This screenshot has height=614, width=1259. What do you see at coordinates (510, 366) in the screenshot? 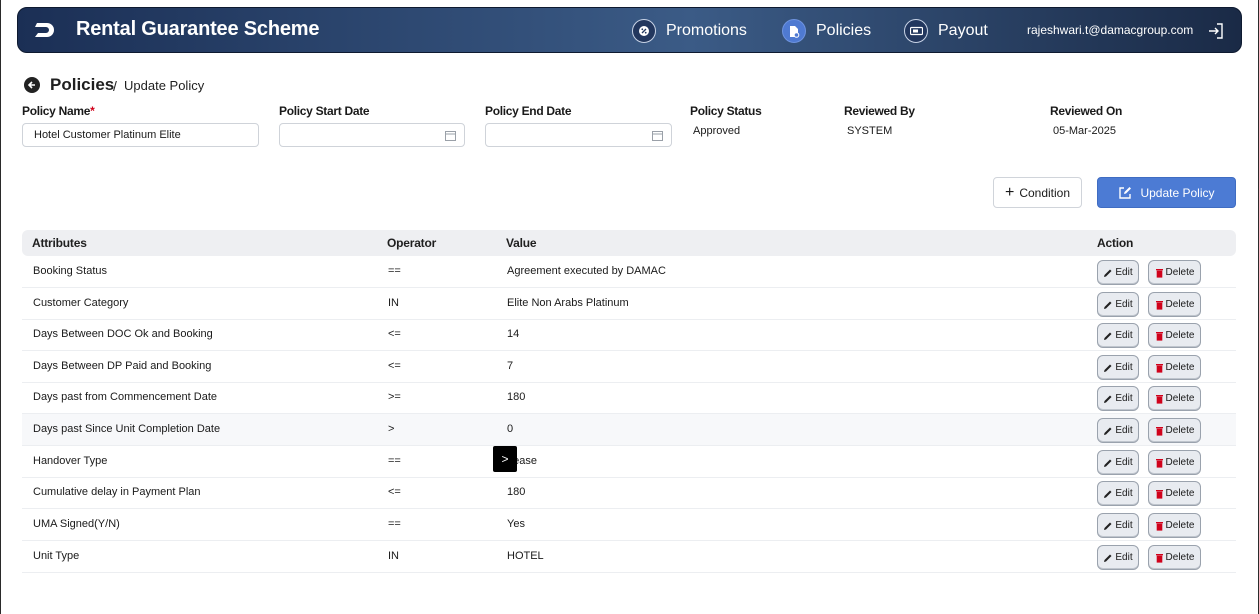
I see `value-cell: 7` at bounding box center [510, 366].